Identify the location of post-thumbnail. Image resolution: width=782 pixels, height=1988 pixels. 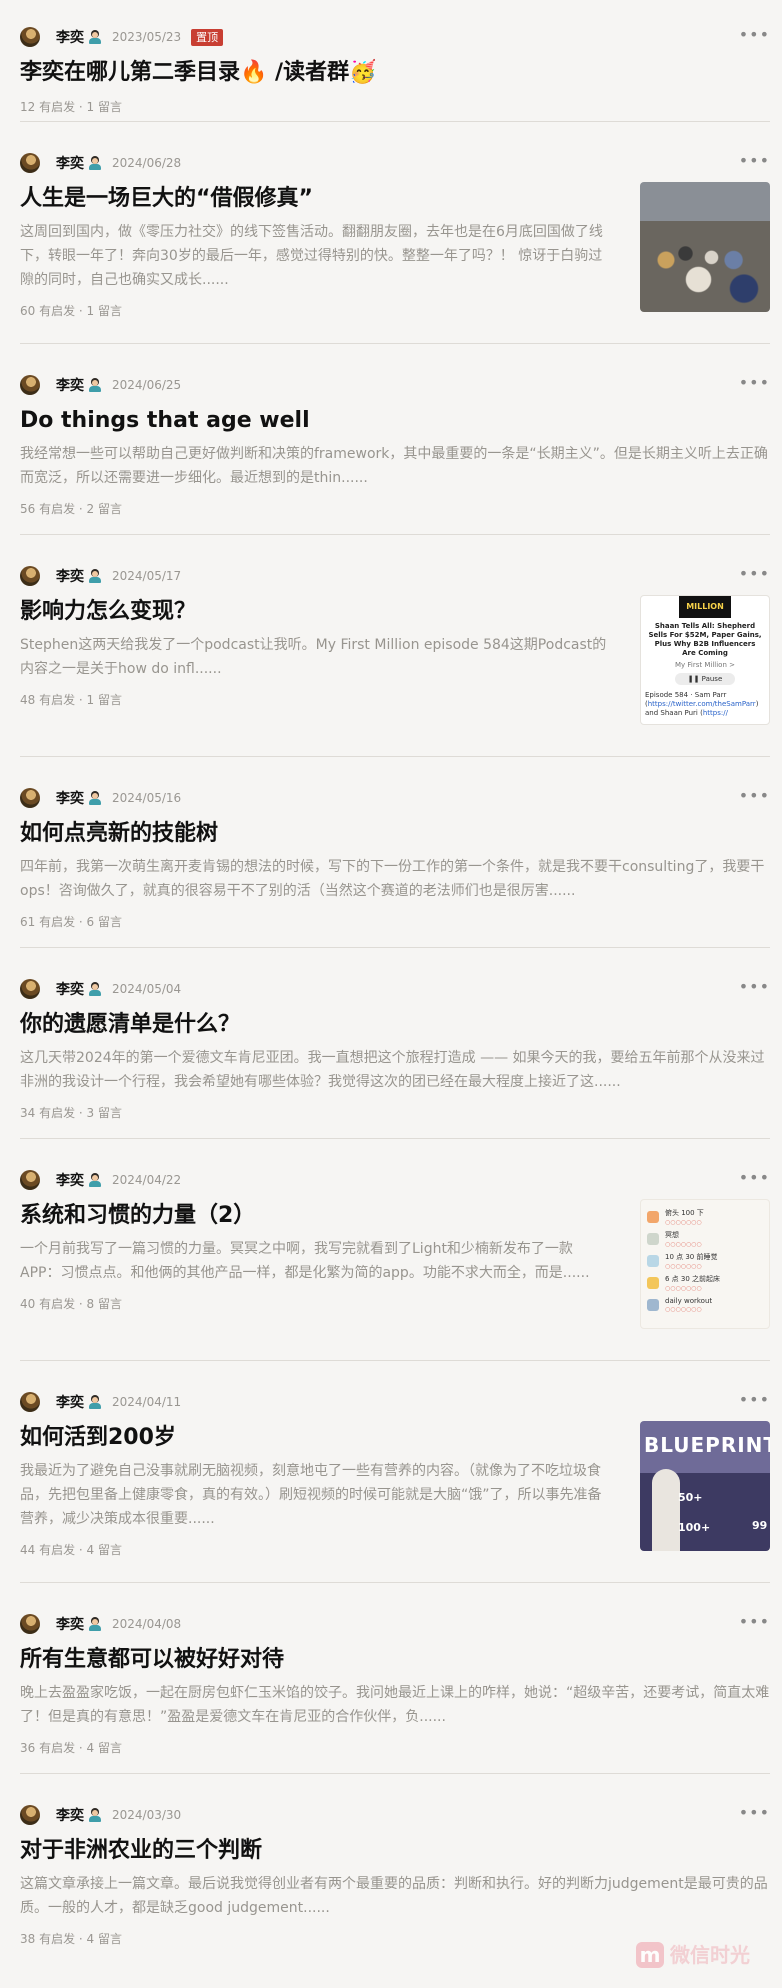
(705, 247).